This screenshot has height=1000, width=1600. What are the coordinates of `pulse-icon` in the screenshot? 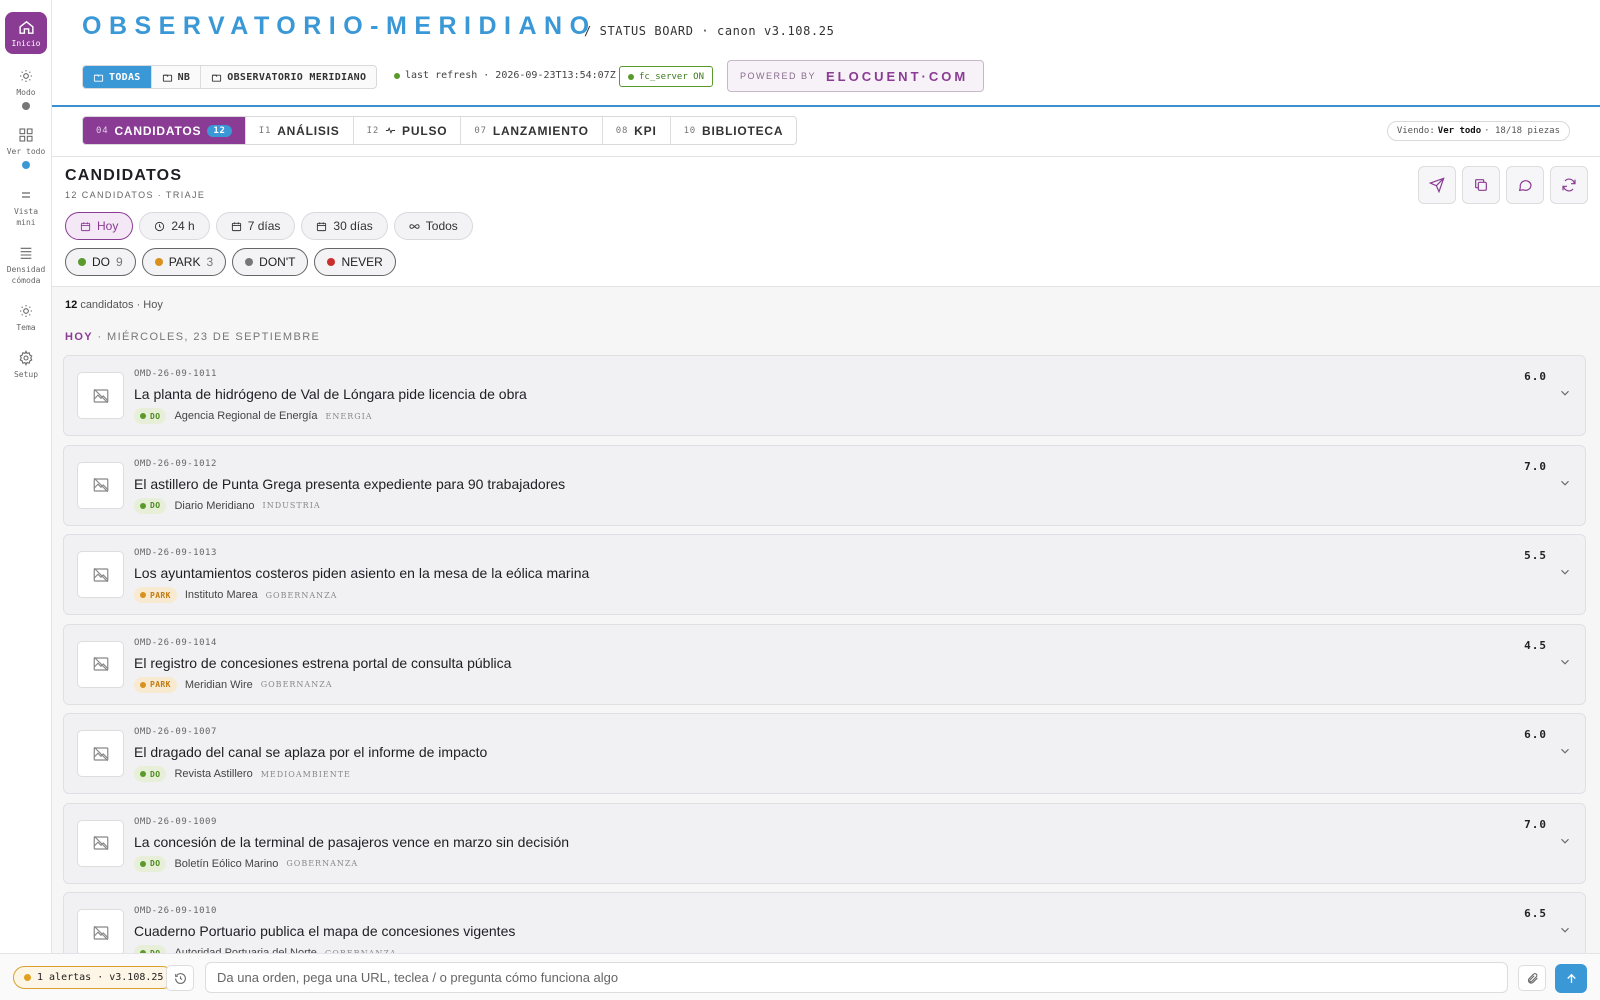 It's located at (390, 130).